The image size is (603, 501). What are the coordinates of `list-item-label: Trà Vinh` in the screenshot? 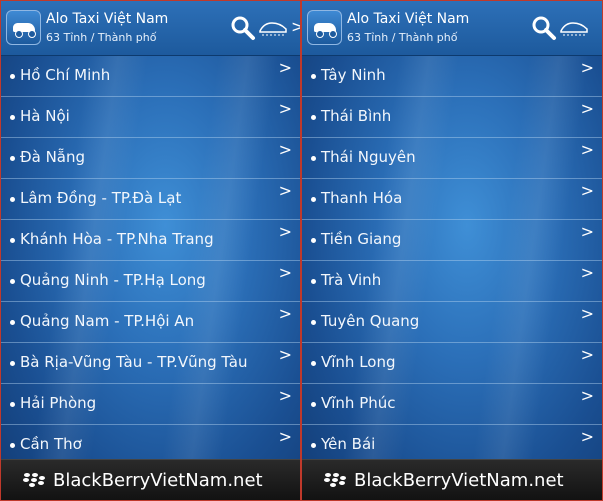 It's located at (351, 280).